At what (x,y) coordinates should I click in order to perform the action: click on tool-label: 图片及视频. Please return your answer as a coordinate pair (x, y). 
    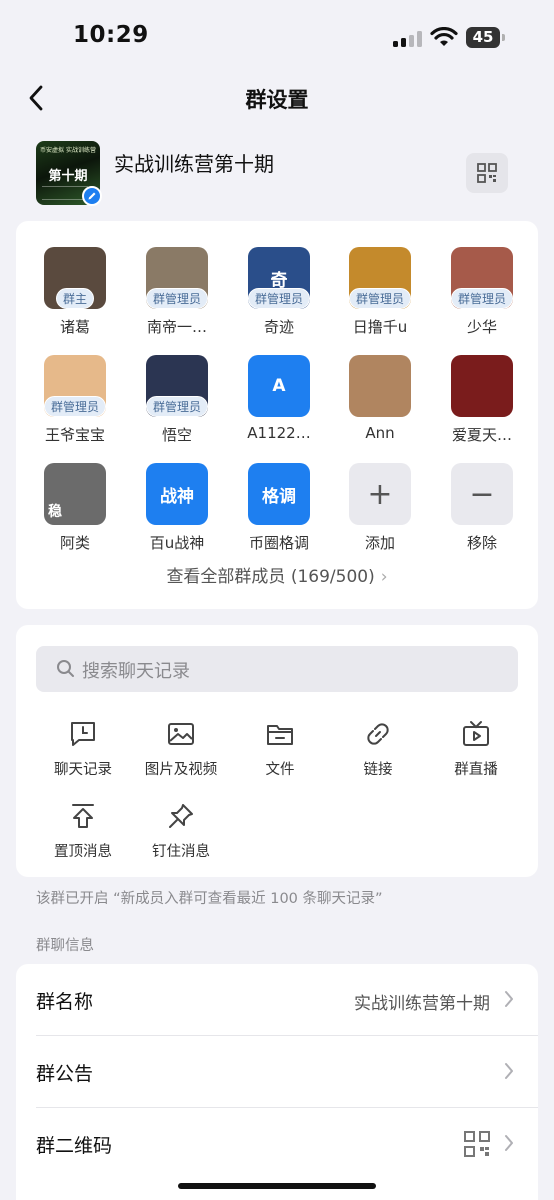
    Looking at the image, I should click on (181, 770).